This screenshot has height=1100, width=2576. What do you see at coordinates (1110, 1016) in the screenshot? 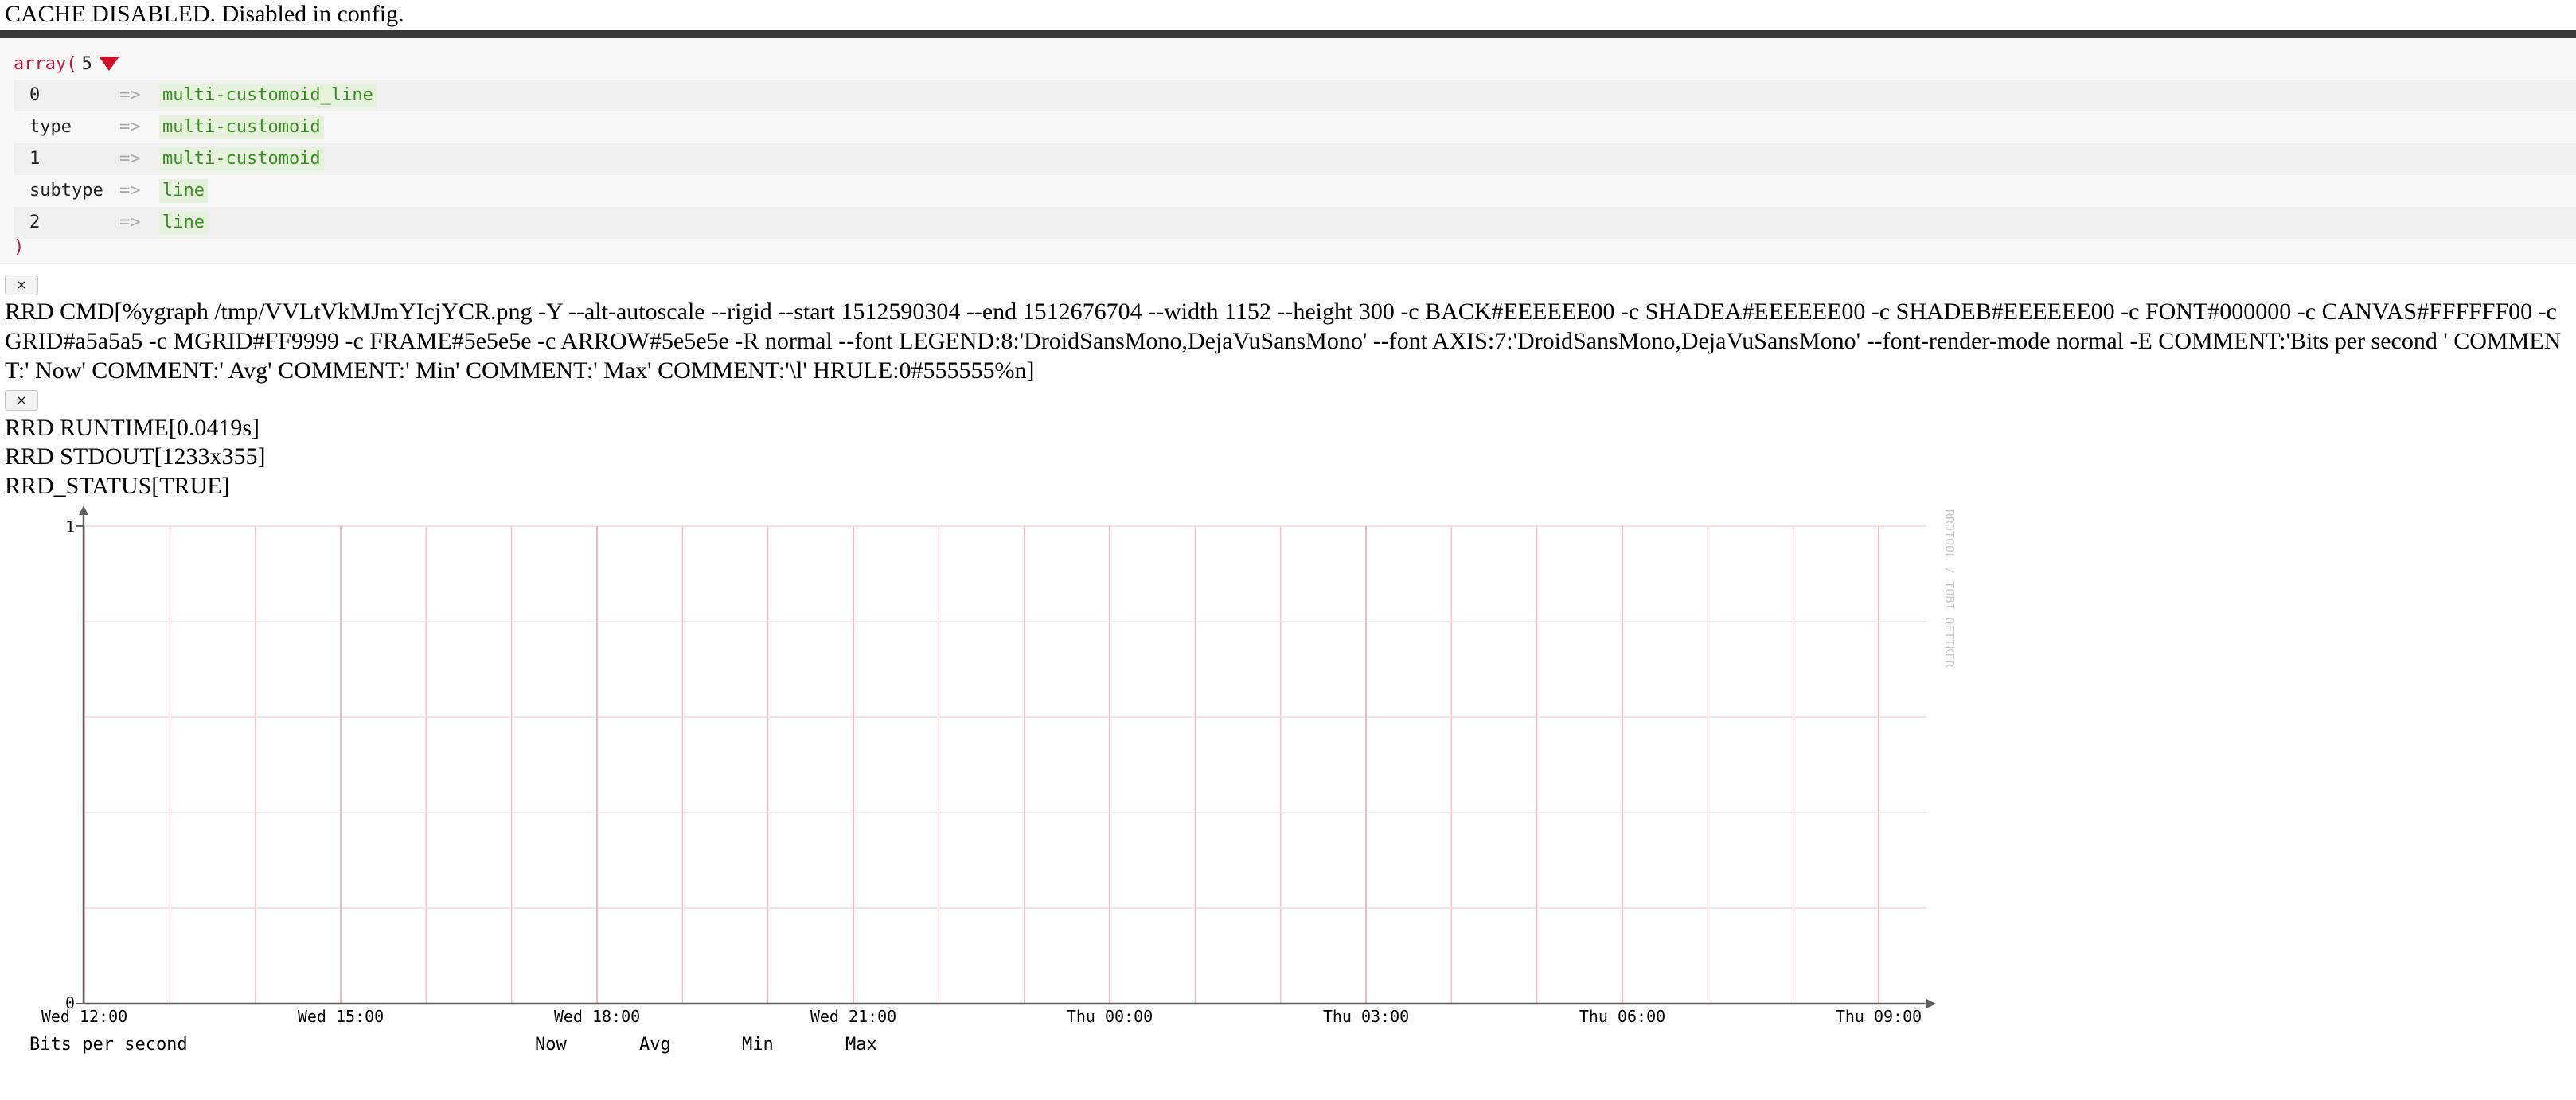
I see `x-tick-label: Thu 00:00` at bounding box center [1110, 1016].